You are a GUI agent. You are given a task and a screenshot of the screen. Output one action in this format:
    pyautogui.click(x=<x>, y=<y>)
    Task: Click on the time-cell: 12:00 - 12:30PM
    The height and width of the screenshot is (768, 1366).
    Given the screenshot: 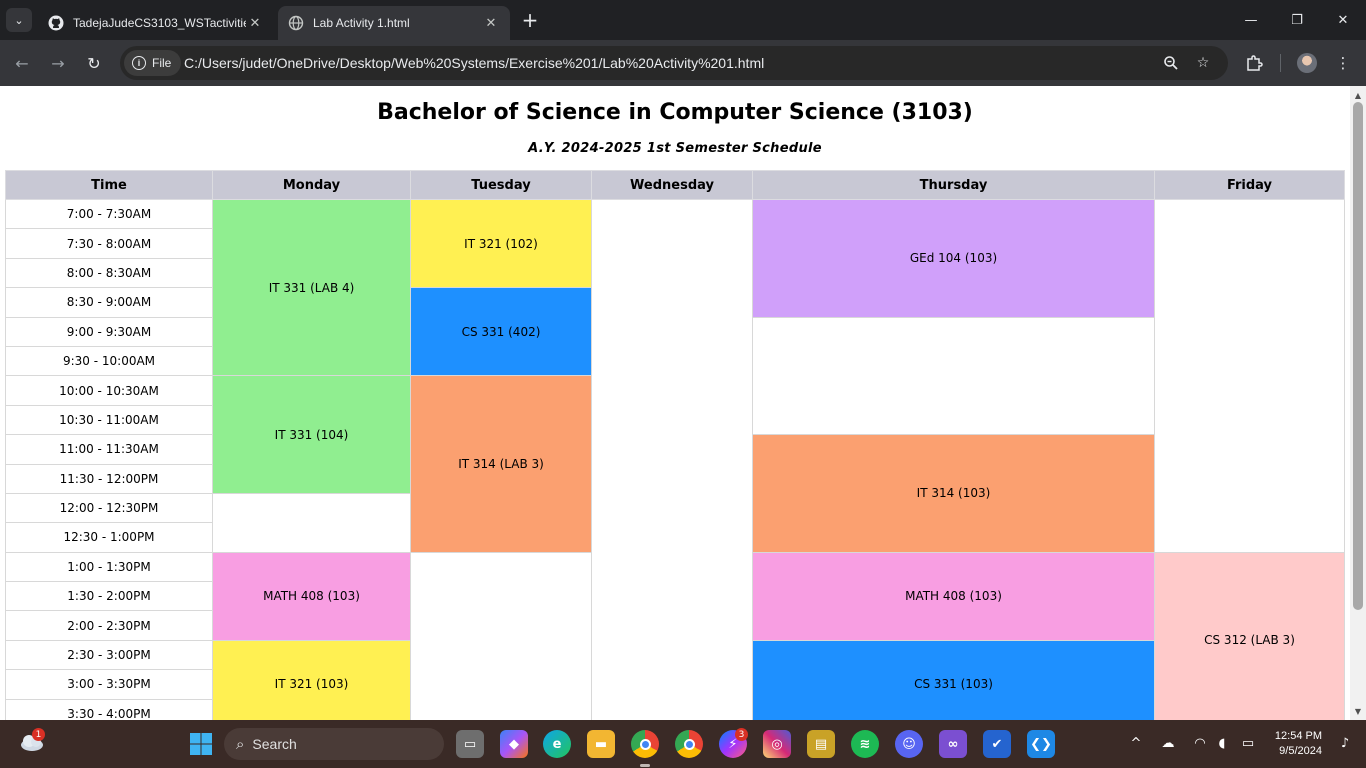 What is the action you would take?
    pyautogui.click(x=109, y=508)
    